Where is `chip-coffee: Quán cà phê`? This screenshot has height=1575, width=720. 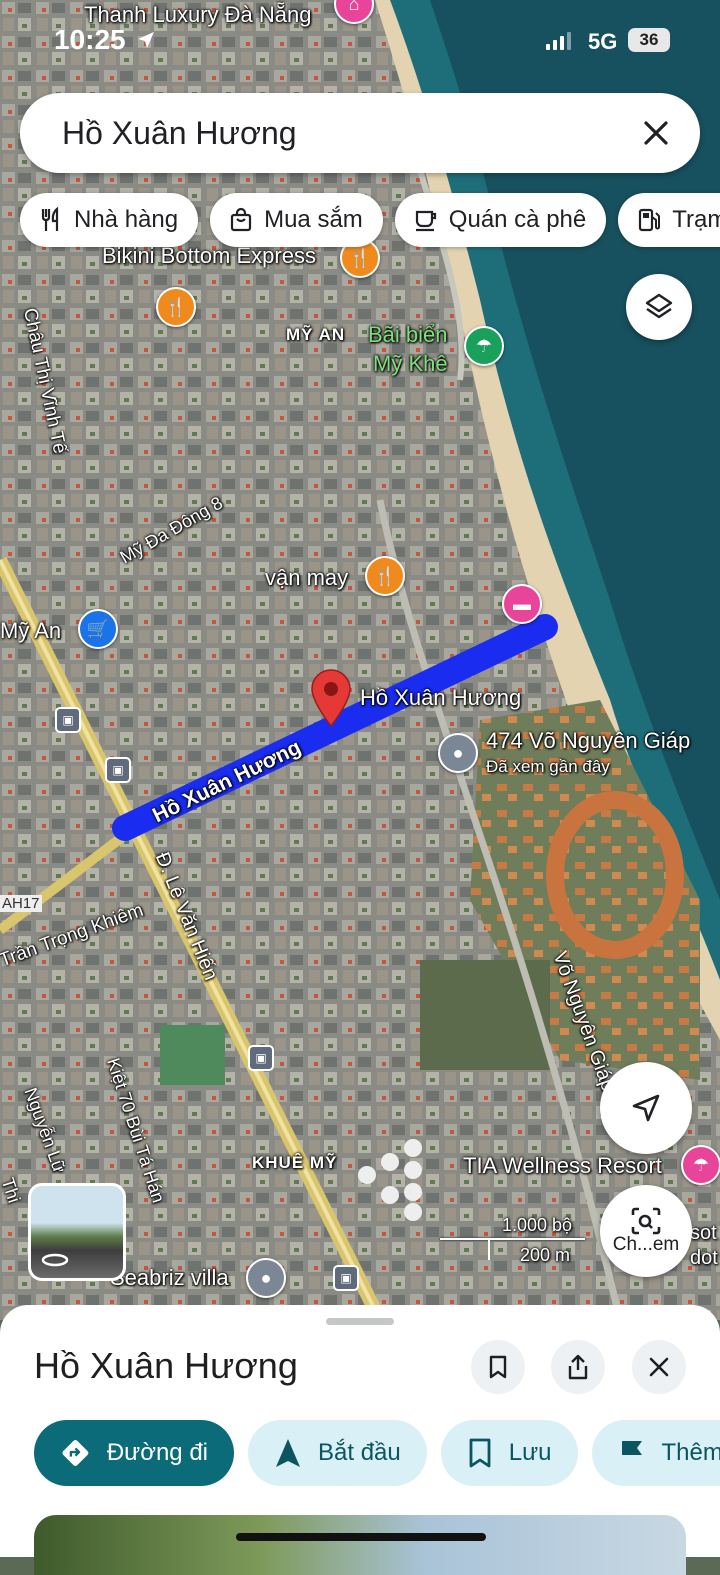
chip-coffee: Quán cà phê is located at coordinates (500, 220).